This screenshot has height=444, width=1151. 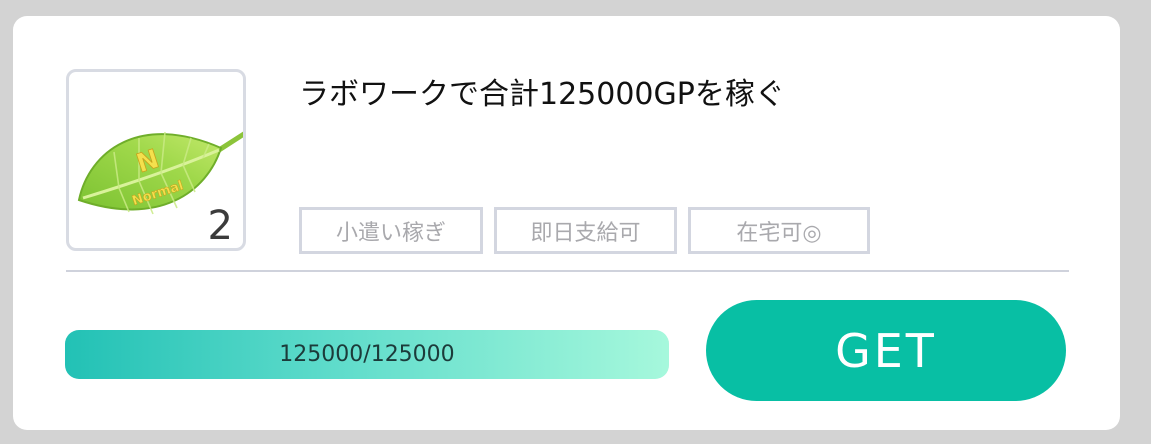 What do you see at coordinates (391, 230) in the screenshot?
I see `tag-pocket-money: 小遣い稼ぎ` at bounding box center [391, 230].